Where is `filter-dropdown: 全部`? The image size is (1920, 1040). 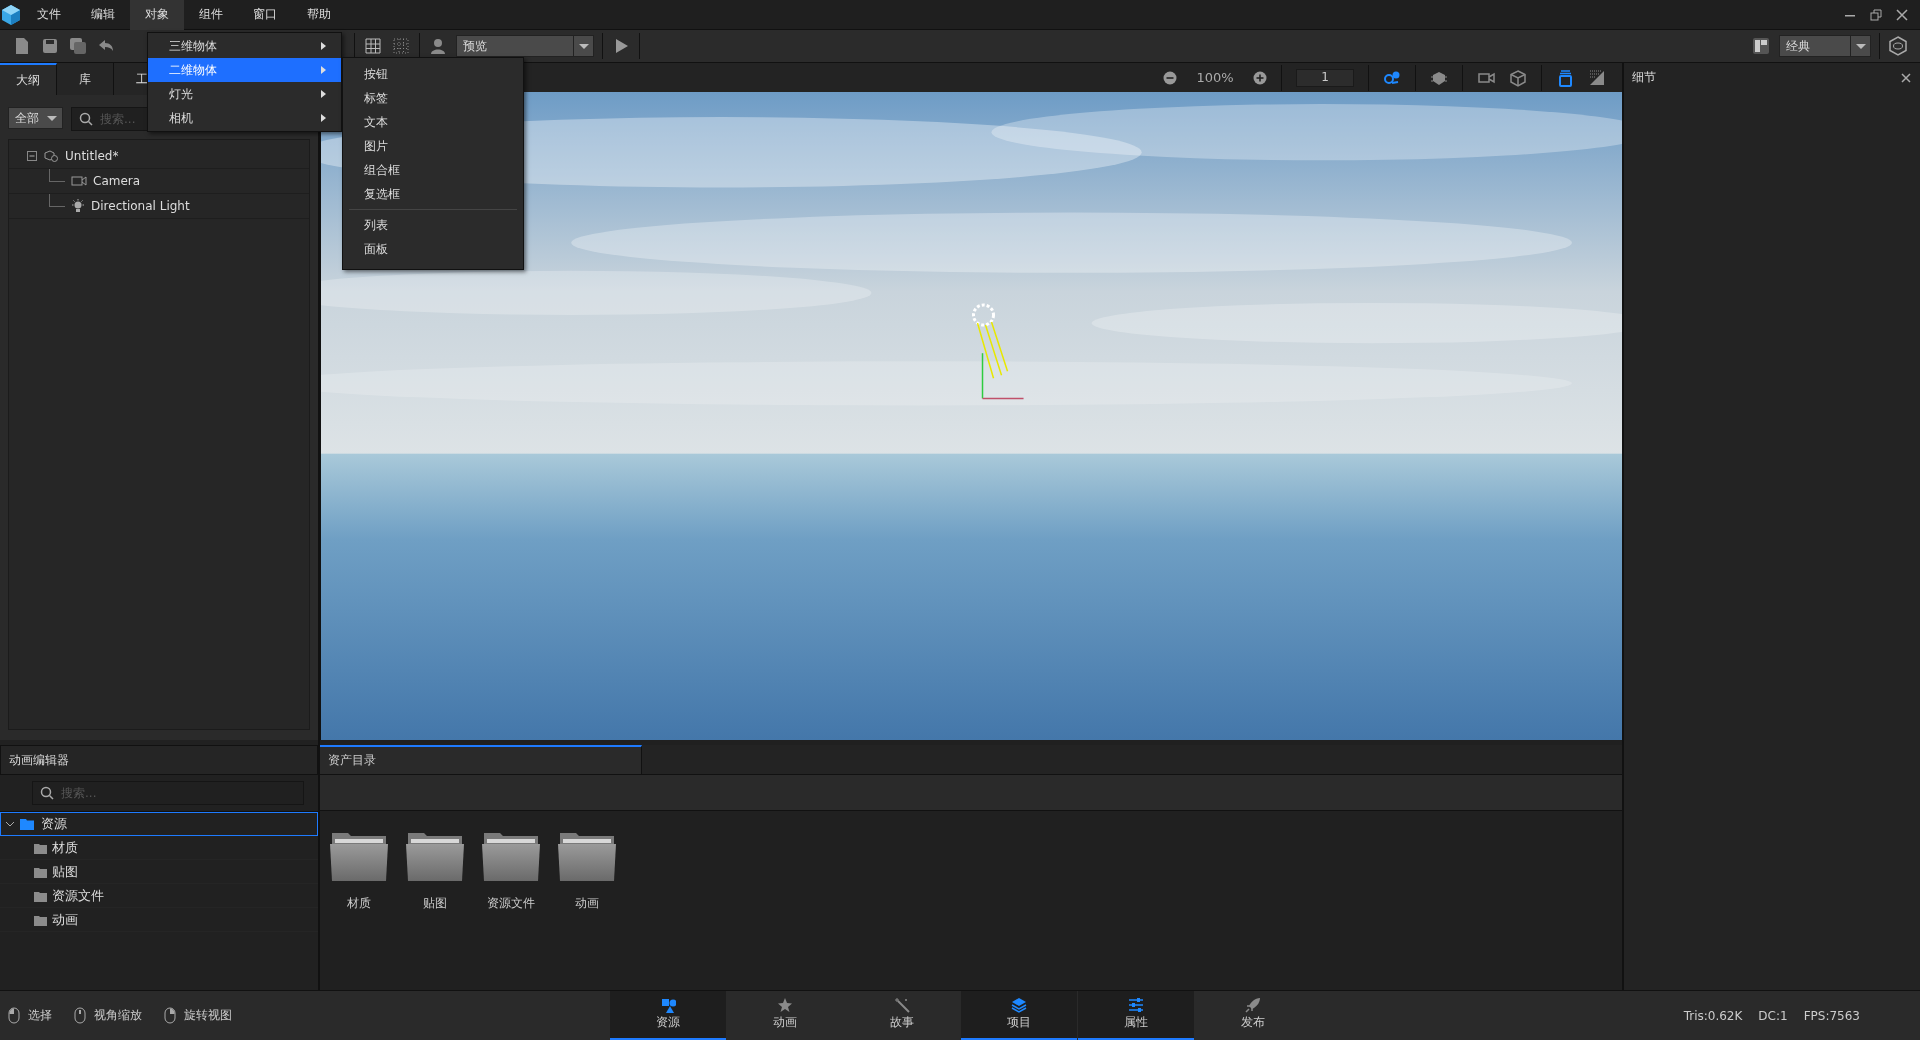 filter-dropdown: 全部 is located at coordinates (35, 118).